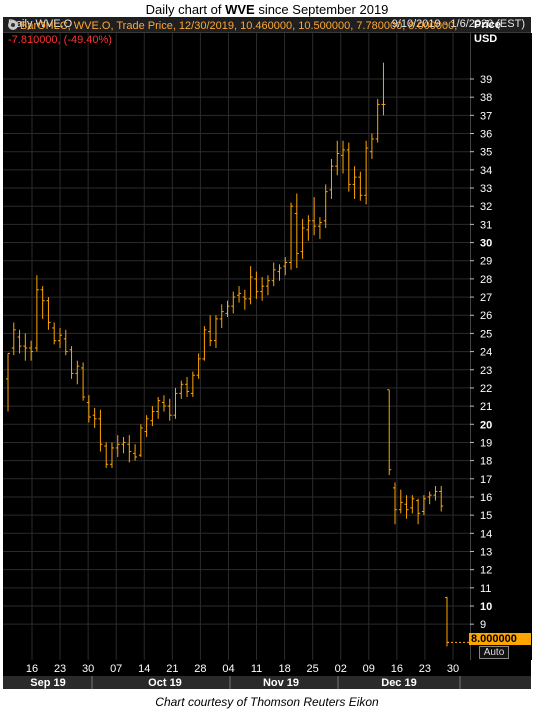  Describe the element at coordinates (486, 371) in the screenshot. I see `y-tick-label: 23` at that location.